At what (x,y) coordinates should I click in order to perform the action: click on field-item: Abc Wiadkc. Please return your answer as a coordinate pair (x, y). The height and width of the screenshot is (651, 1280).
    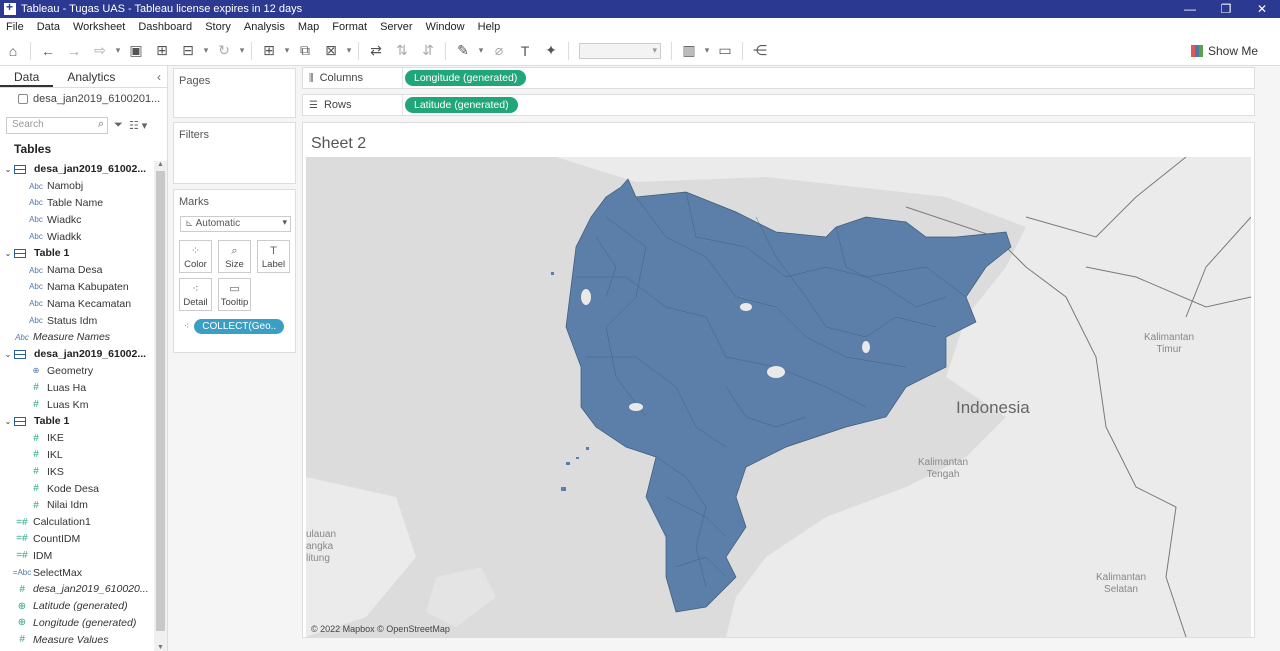
    Looking at the image, I should click on (77, 219).